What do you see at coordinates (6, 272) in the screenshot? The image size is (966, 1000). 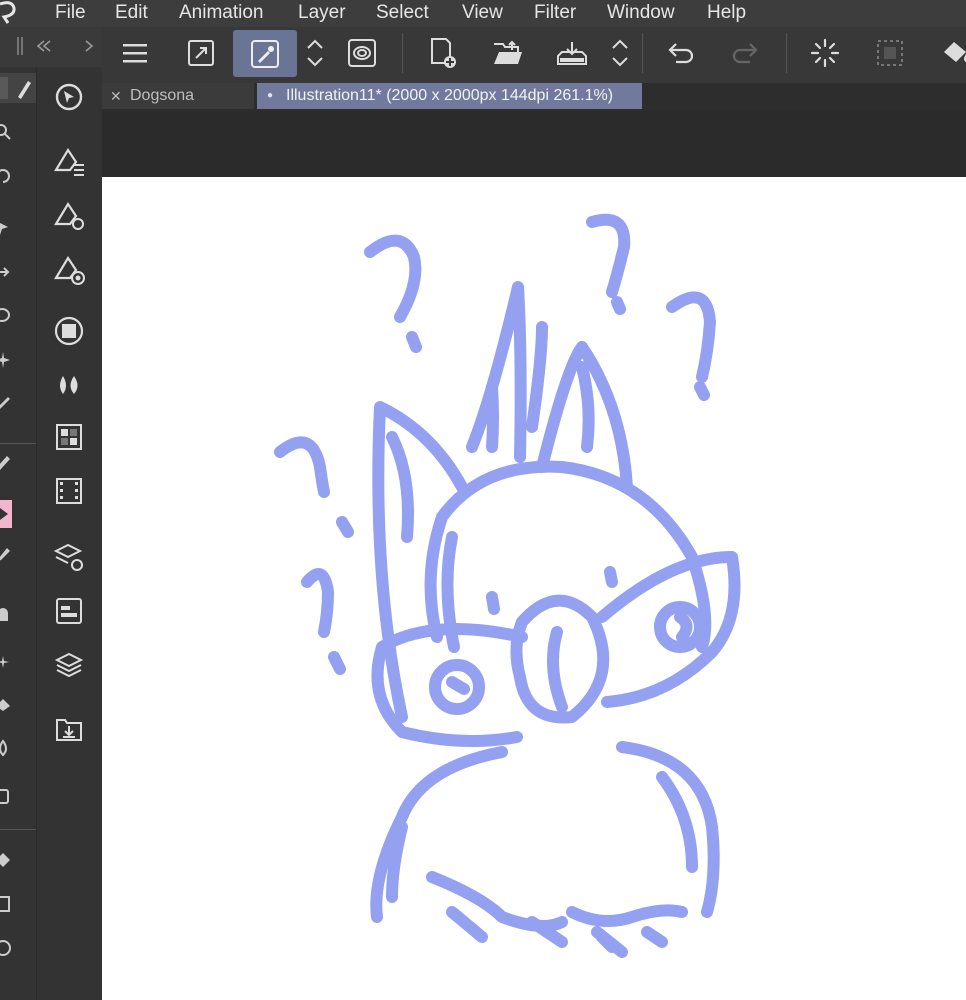 I see `move-icon` at bounding box center [6, 272].